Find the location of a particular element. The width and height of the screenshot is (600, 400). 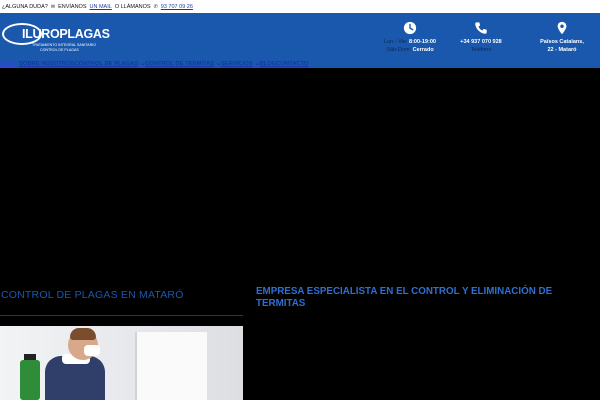

phone-number: +34 937 070 928 is located at coordinates (481, 42).